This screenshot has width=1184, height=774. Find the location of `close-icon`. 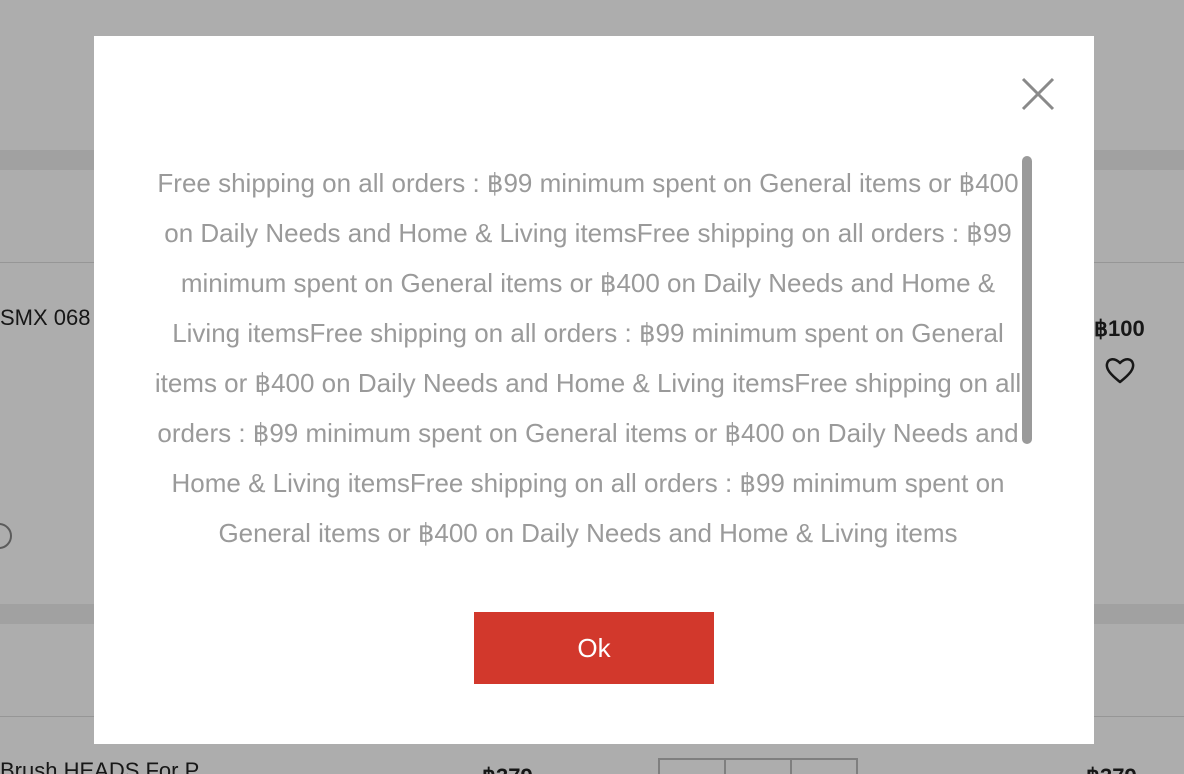

close-icon is located at coordinates (1038, 94).